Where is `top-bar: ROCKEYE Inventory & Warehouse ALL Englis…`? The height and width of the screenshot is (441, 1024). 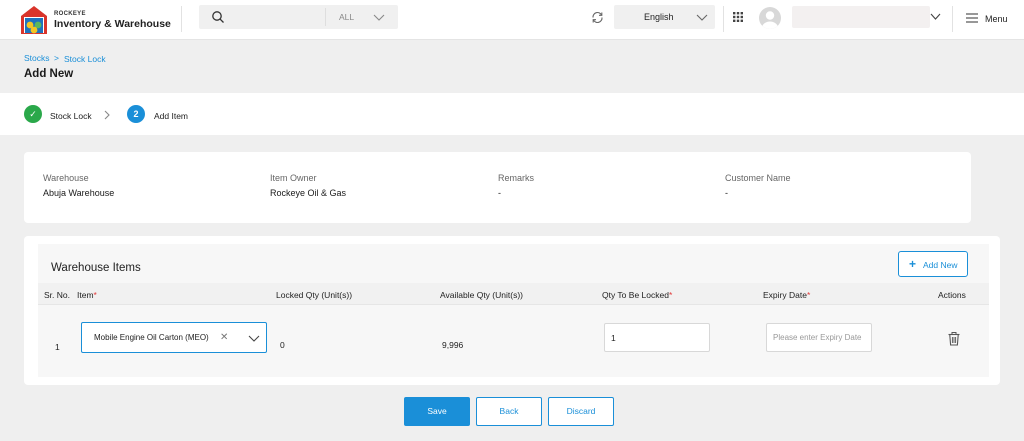 top-bar: ROCKEYE Inventory & Warehouse ALL Englis… is located at coordinates (512, 20).